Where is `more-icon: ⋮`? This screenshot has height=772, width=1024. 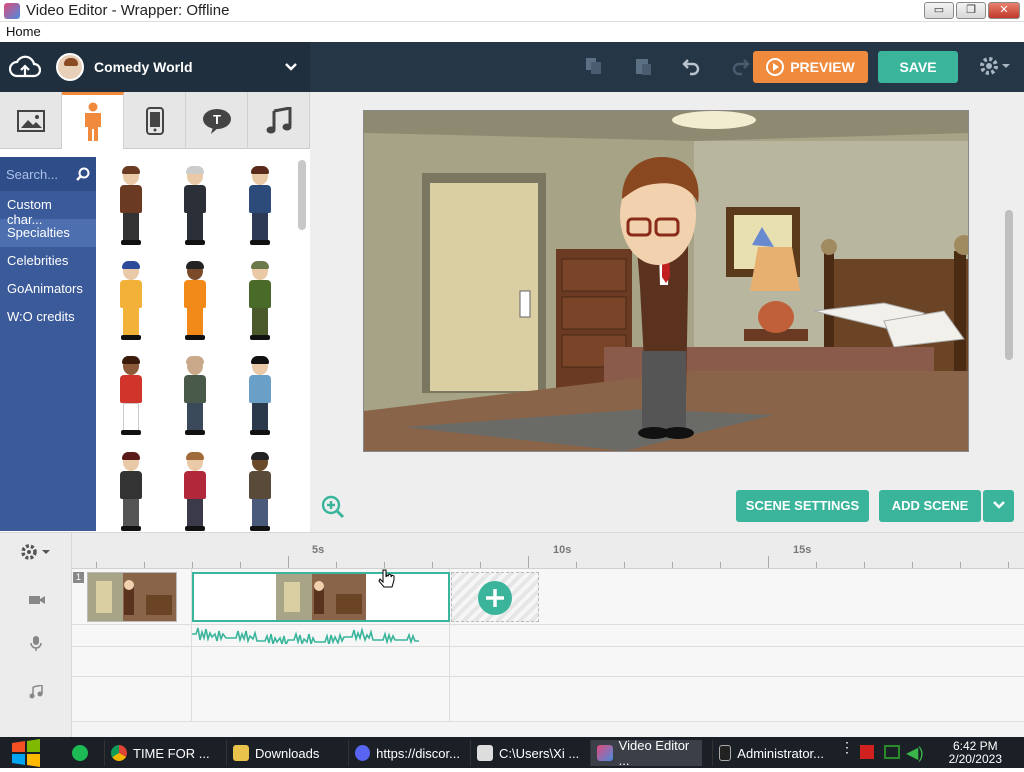
more-icon: ⋮ is located at coordinates (847, 750).